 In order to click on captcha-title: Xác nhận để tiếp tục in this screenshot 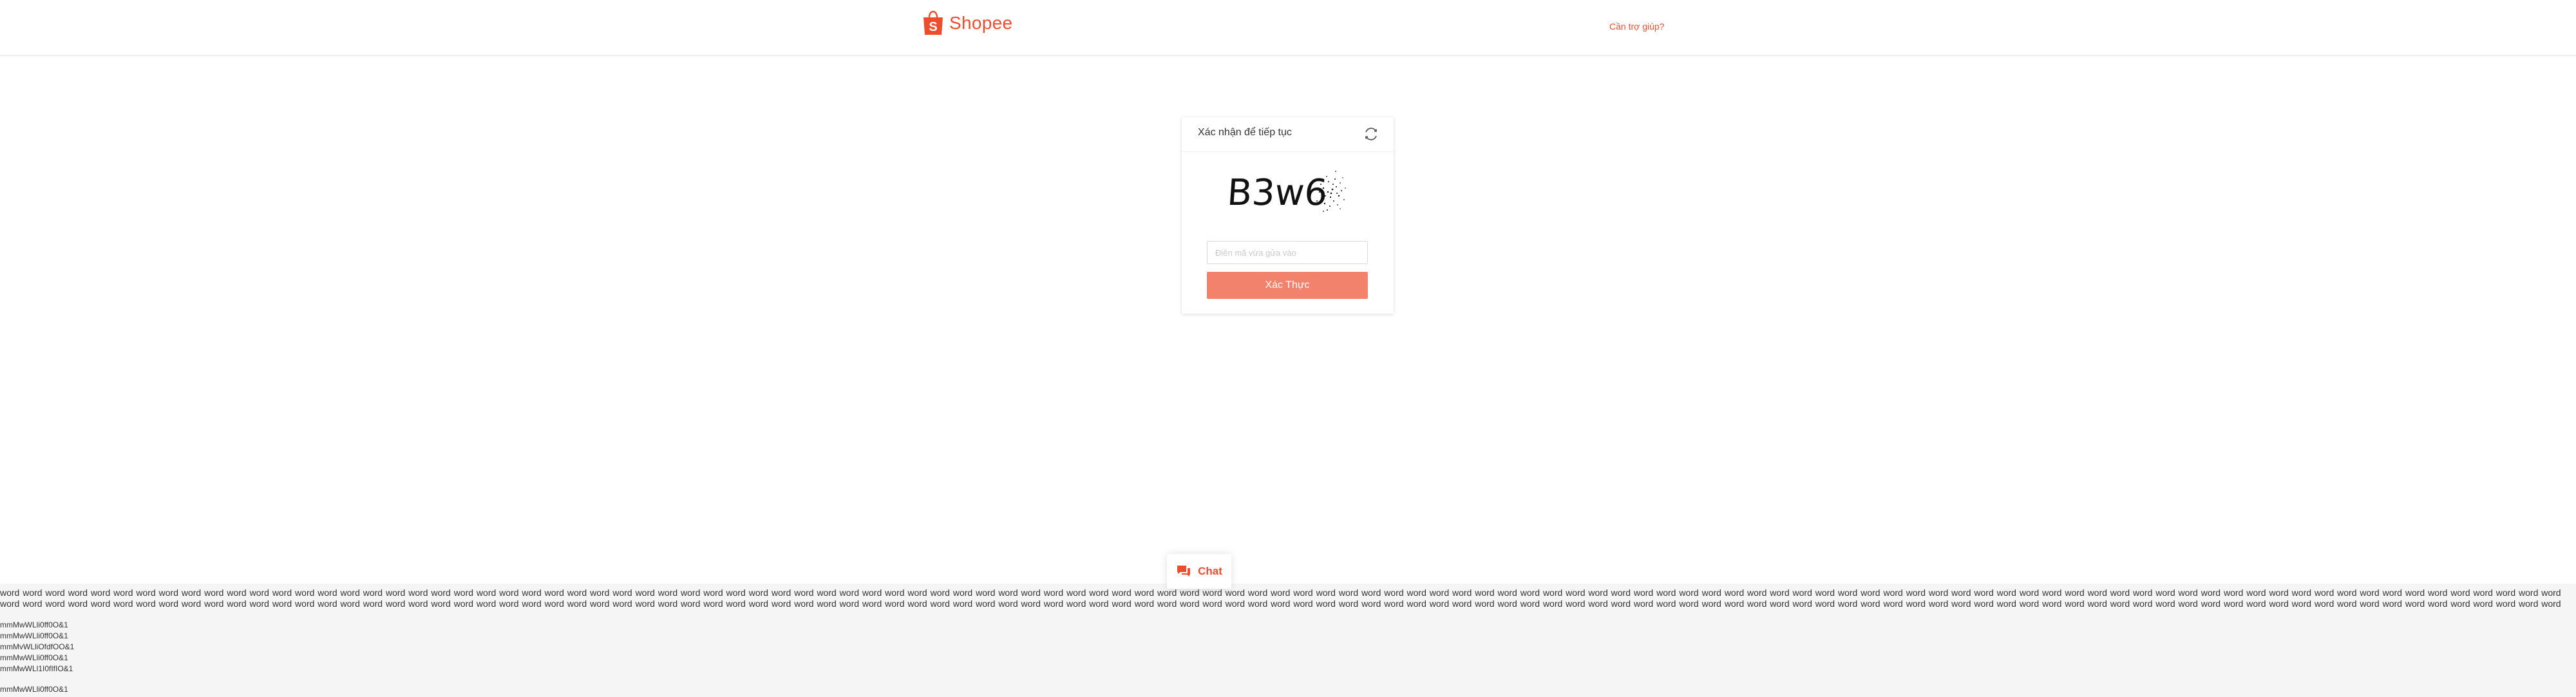, I will do `click(1245, 132)`.